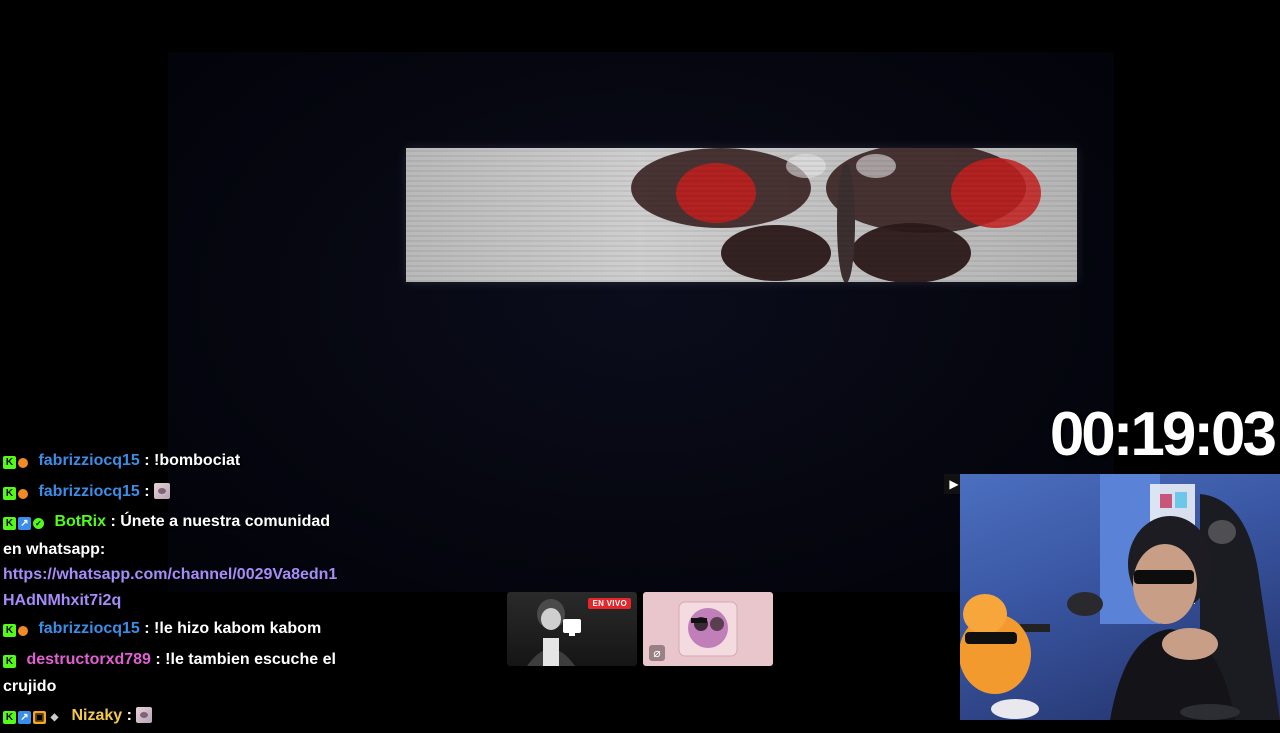  I want to click on chat-message: K ↗ ▣ ◆ Nizaky :, so click(175, 717).